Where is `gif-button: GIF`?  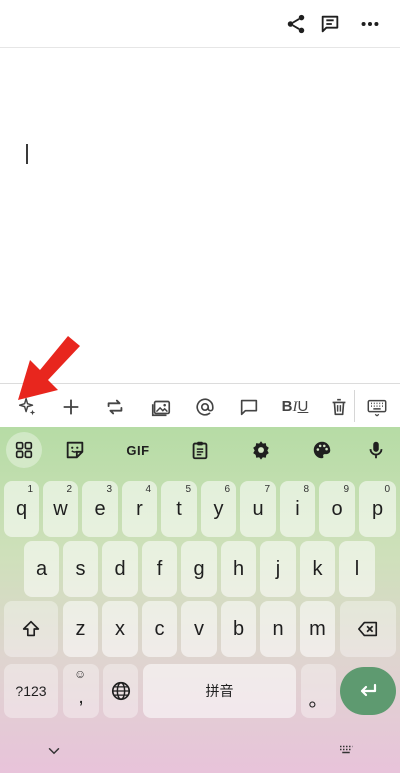
gif-button: GIF is located at coordinates (138, 450).